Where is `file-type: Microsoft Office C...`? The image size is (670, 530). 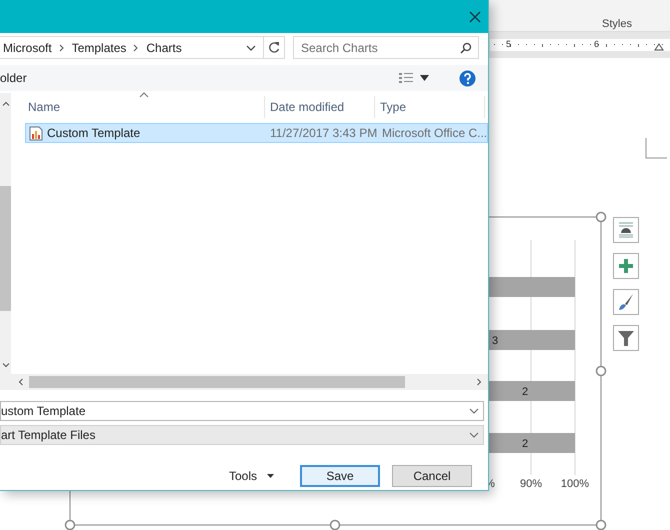 file-type: Microsoft Office C... is located at coordinates (434, 133).